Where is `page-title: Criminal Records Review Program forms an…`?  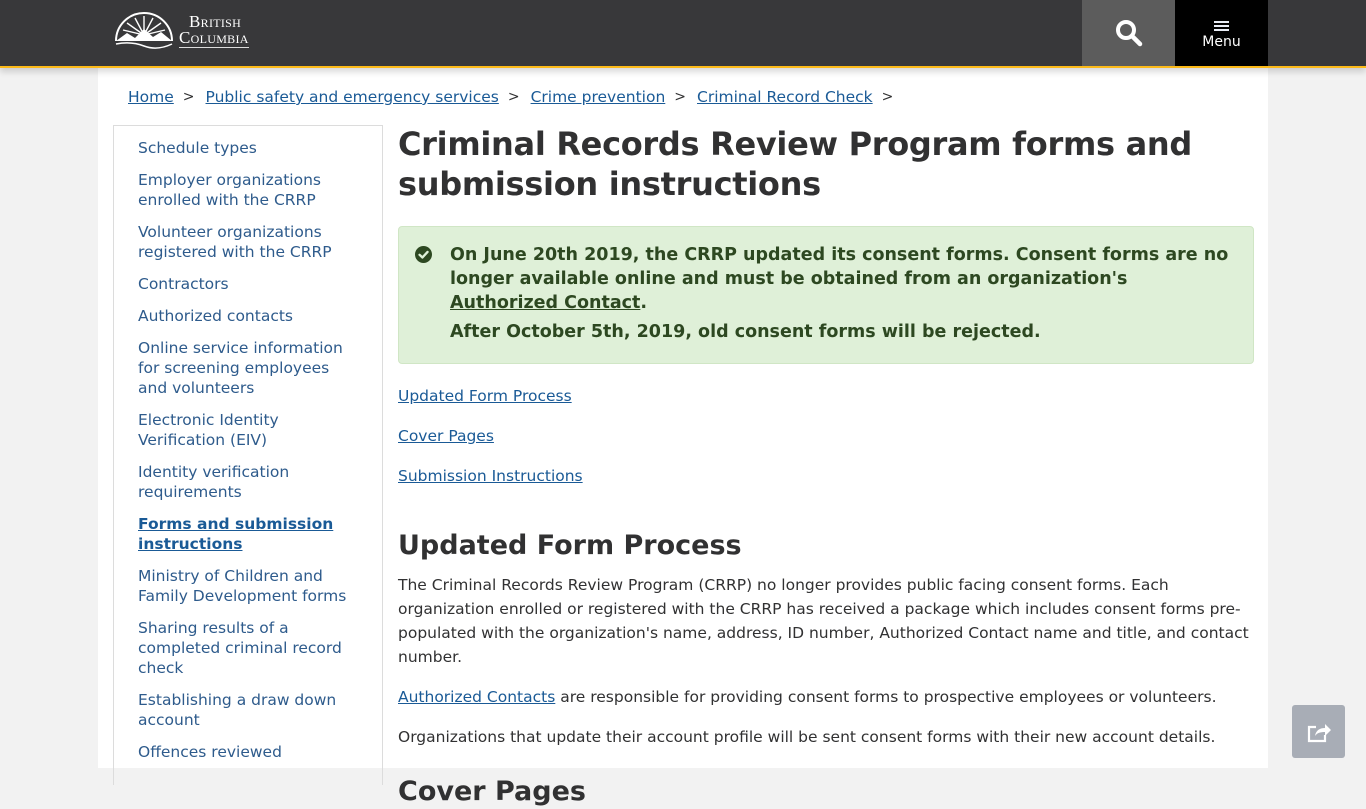
page-title: Criminal Records Review Program forms an… is located at coordinates (795, 164).